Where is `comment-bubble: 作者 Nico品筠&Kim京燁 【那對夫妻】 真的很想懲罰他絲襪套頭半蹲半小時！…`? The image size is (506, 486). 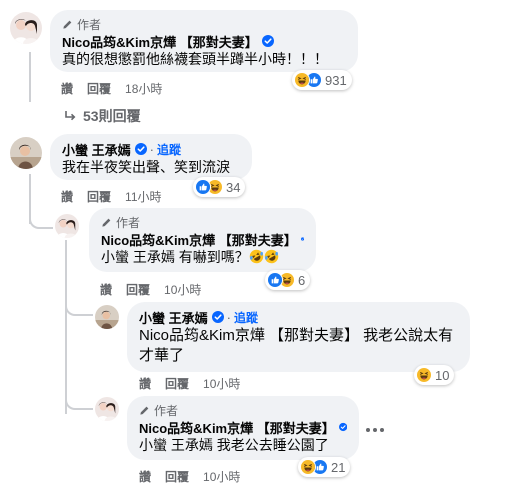 comment-bubble: 作者 Nico品筠&Kim京燁 【那對夫妻】 真的很想懲罰他絲襪套頭半蹲半小時！… is located at coordinates (204, 41).